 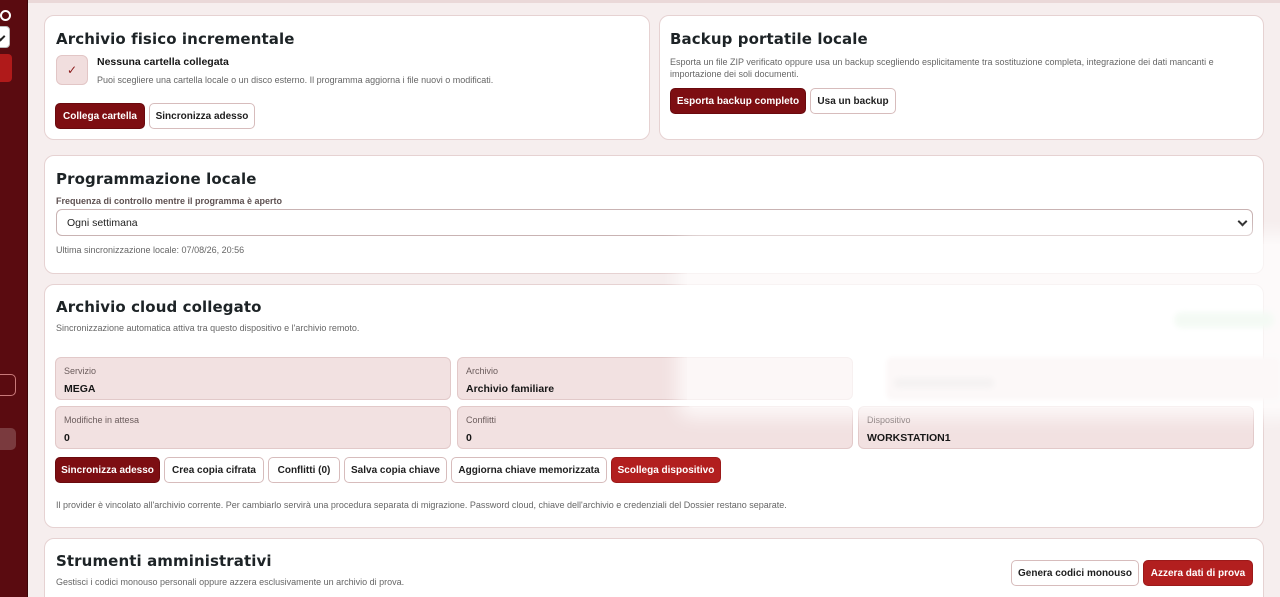 What do you see at coordinates (253, 427) in the screenshot?
I see `pending-changes-field: Modifiche in attesa 0` at bounding box center [253, 427].